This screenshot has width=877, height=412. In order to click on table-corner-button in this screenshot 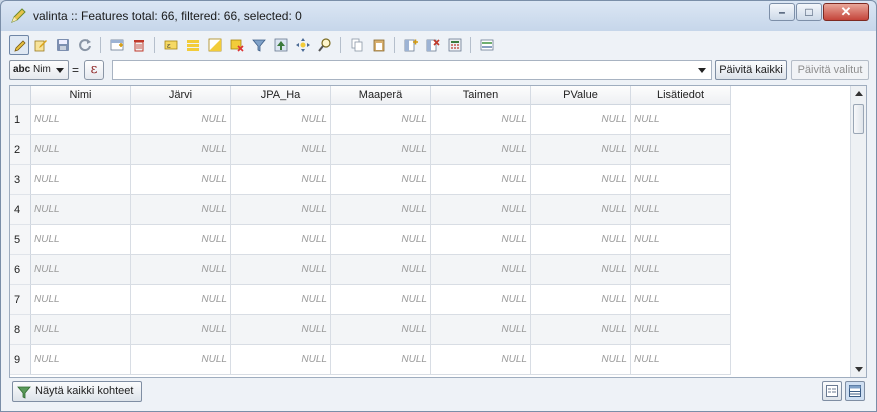, I will do `click(20, 95)`.